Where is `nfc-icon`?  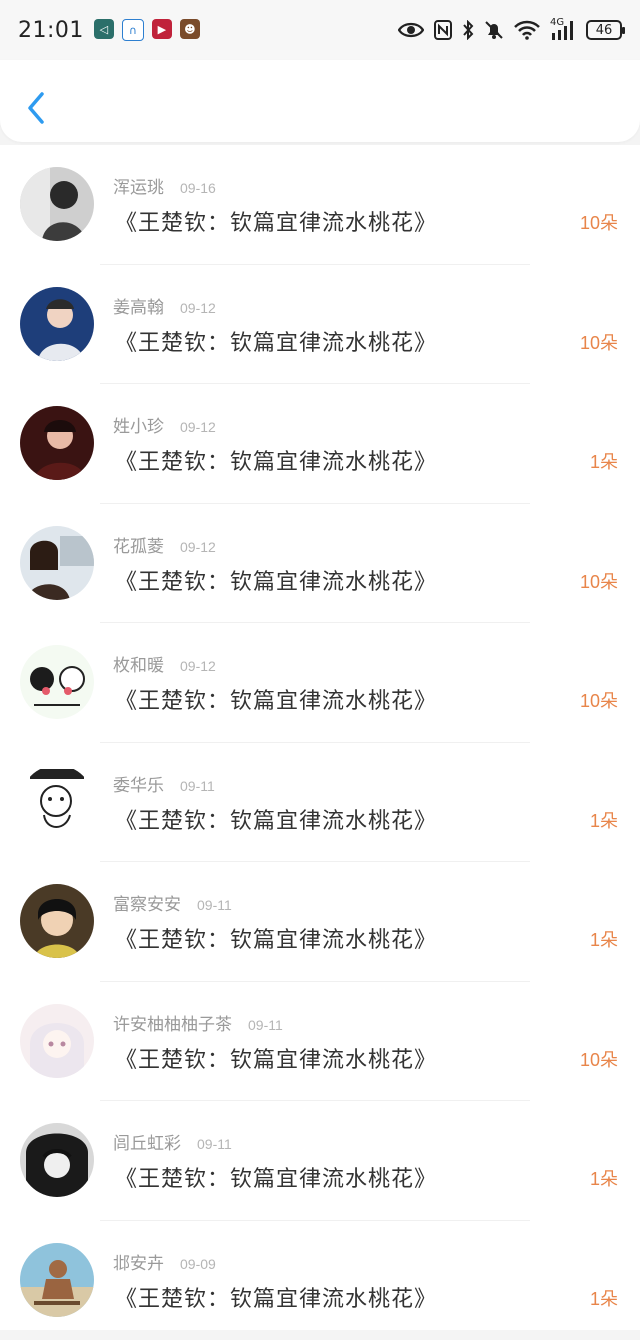
nfc-icon is located at coordinates (443, 30).